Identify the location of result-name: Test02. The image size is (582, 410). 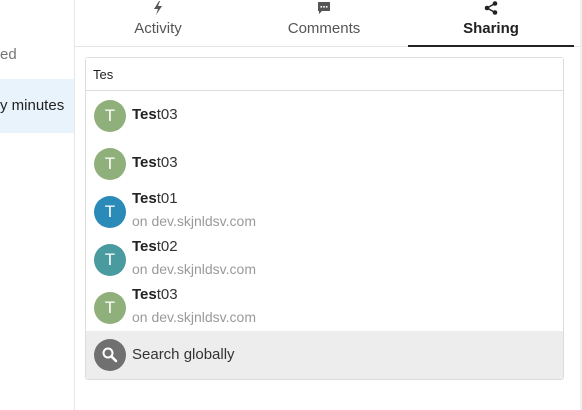
(155, 246).